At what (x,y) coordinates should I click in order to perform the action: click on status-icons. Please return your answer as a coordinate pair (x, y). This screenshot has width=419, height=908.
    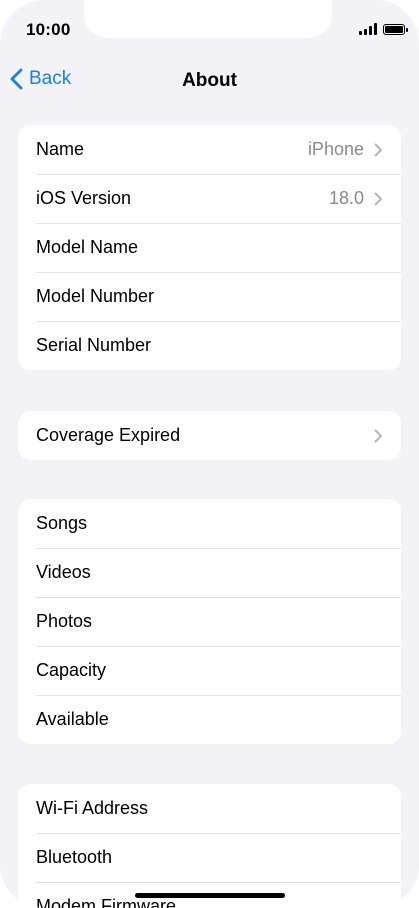
    Looking at the image, I should click on (383, 29).